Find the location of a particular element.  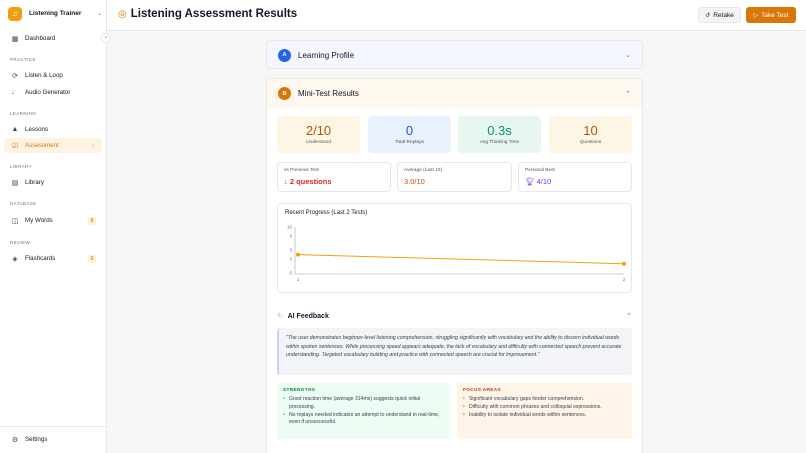

checklist-icon: ☑ is located at coordinates (15, 146).